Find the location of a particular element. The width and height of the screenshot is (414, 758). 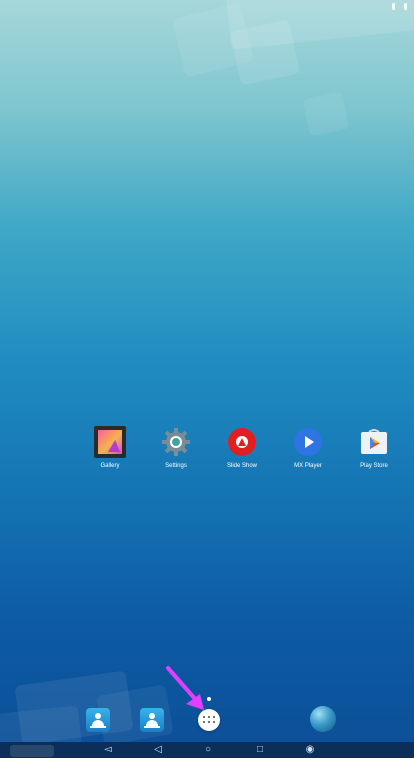

app-play-store: Play Store is located at coordinates (374, 448).